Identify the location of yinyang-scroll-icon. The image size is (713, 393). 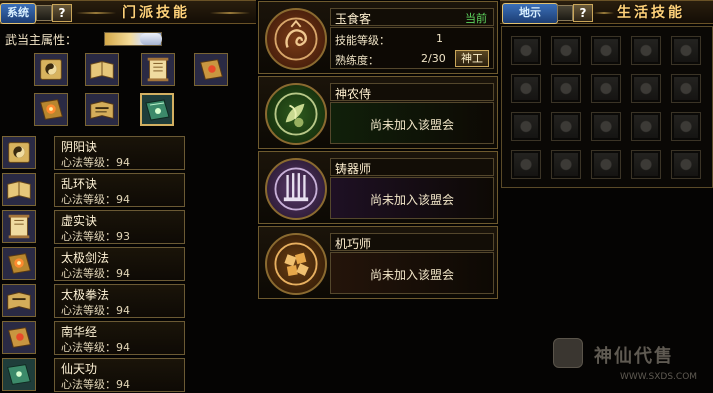
(51, 69).